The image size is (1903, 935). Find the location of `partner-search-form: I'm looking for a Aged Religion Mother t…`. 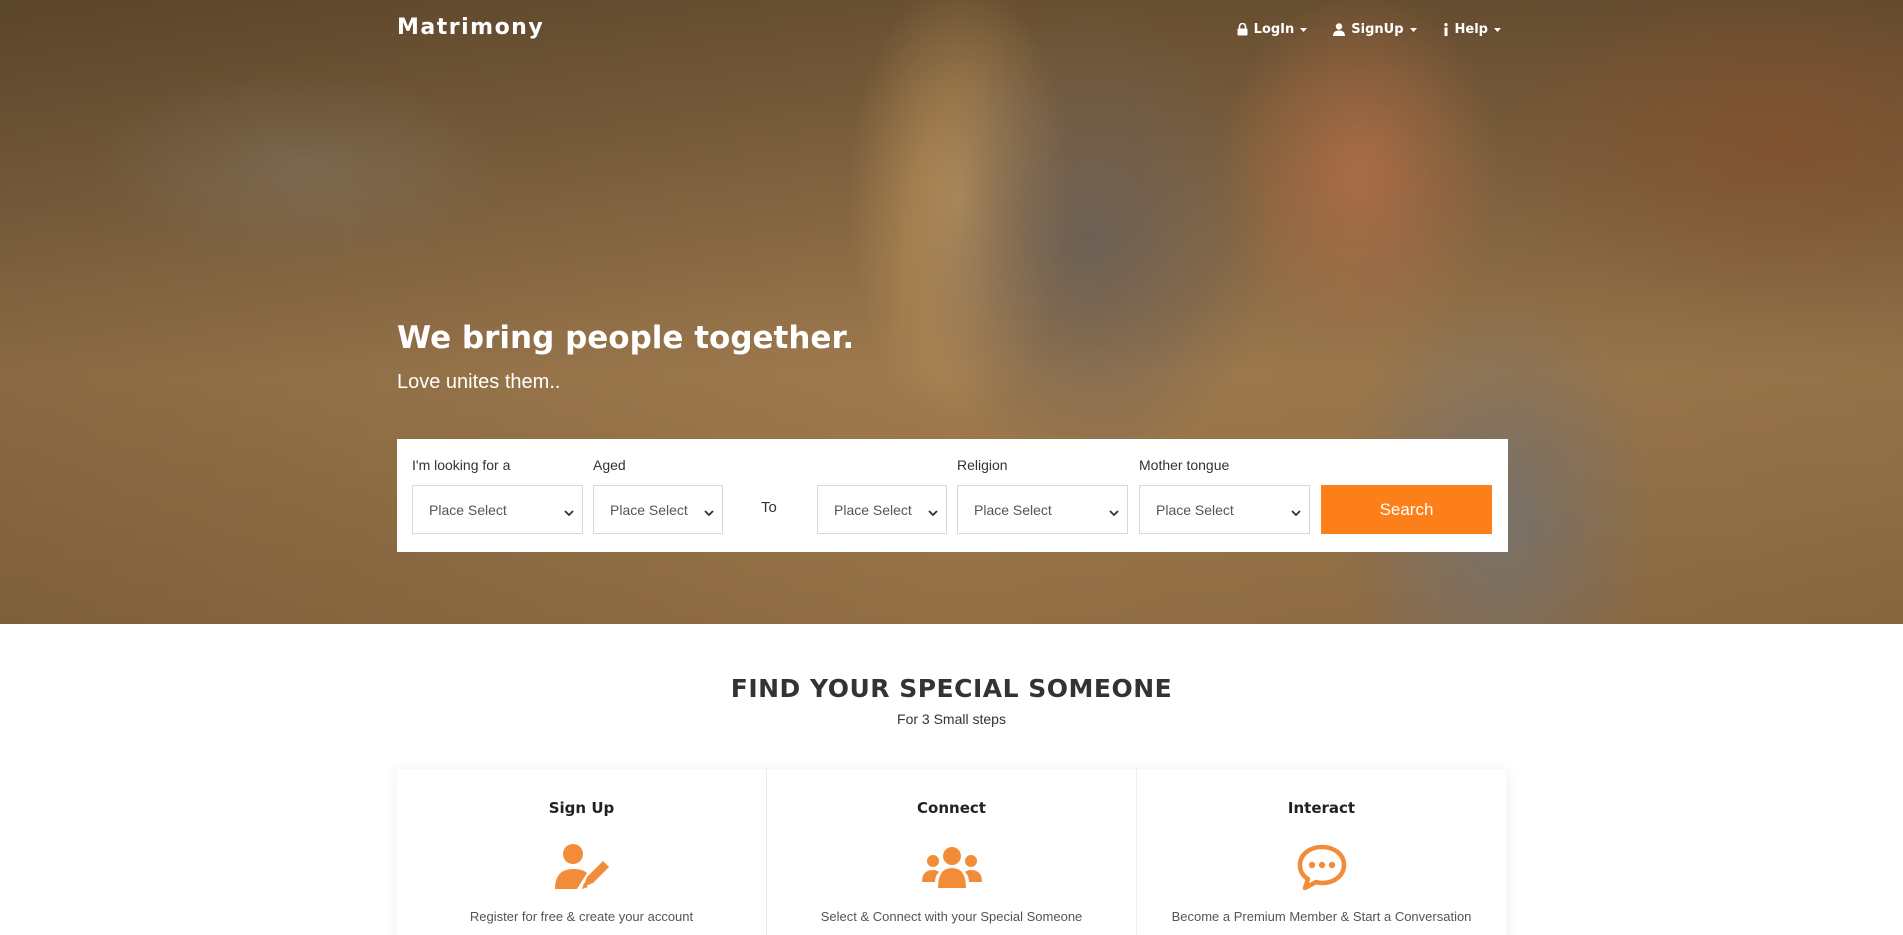

partner-search-form: I'm looking for a Aged Religion Mother t… is located at coordinates (952, 495).